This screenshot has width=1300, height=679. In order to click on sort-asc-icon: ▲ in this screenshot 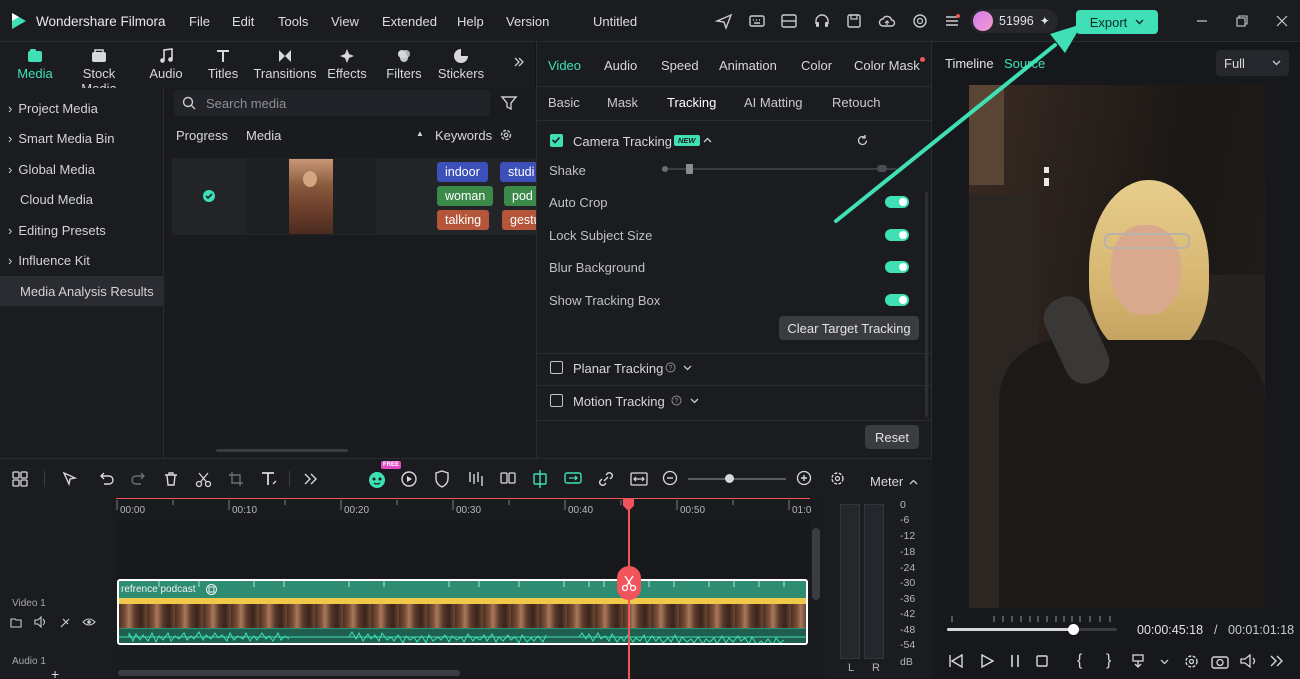, I will do `click(420, 133)`.